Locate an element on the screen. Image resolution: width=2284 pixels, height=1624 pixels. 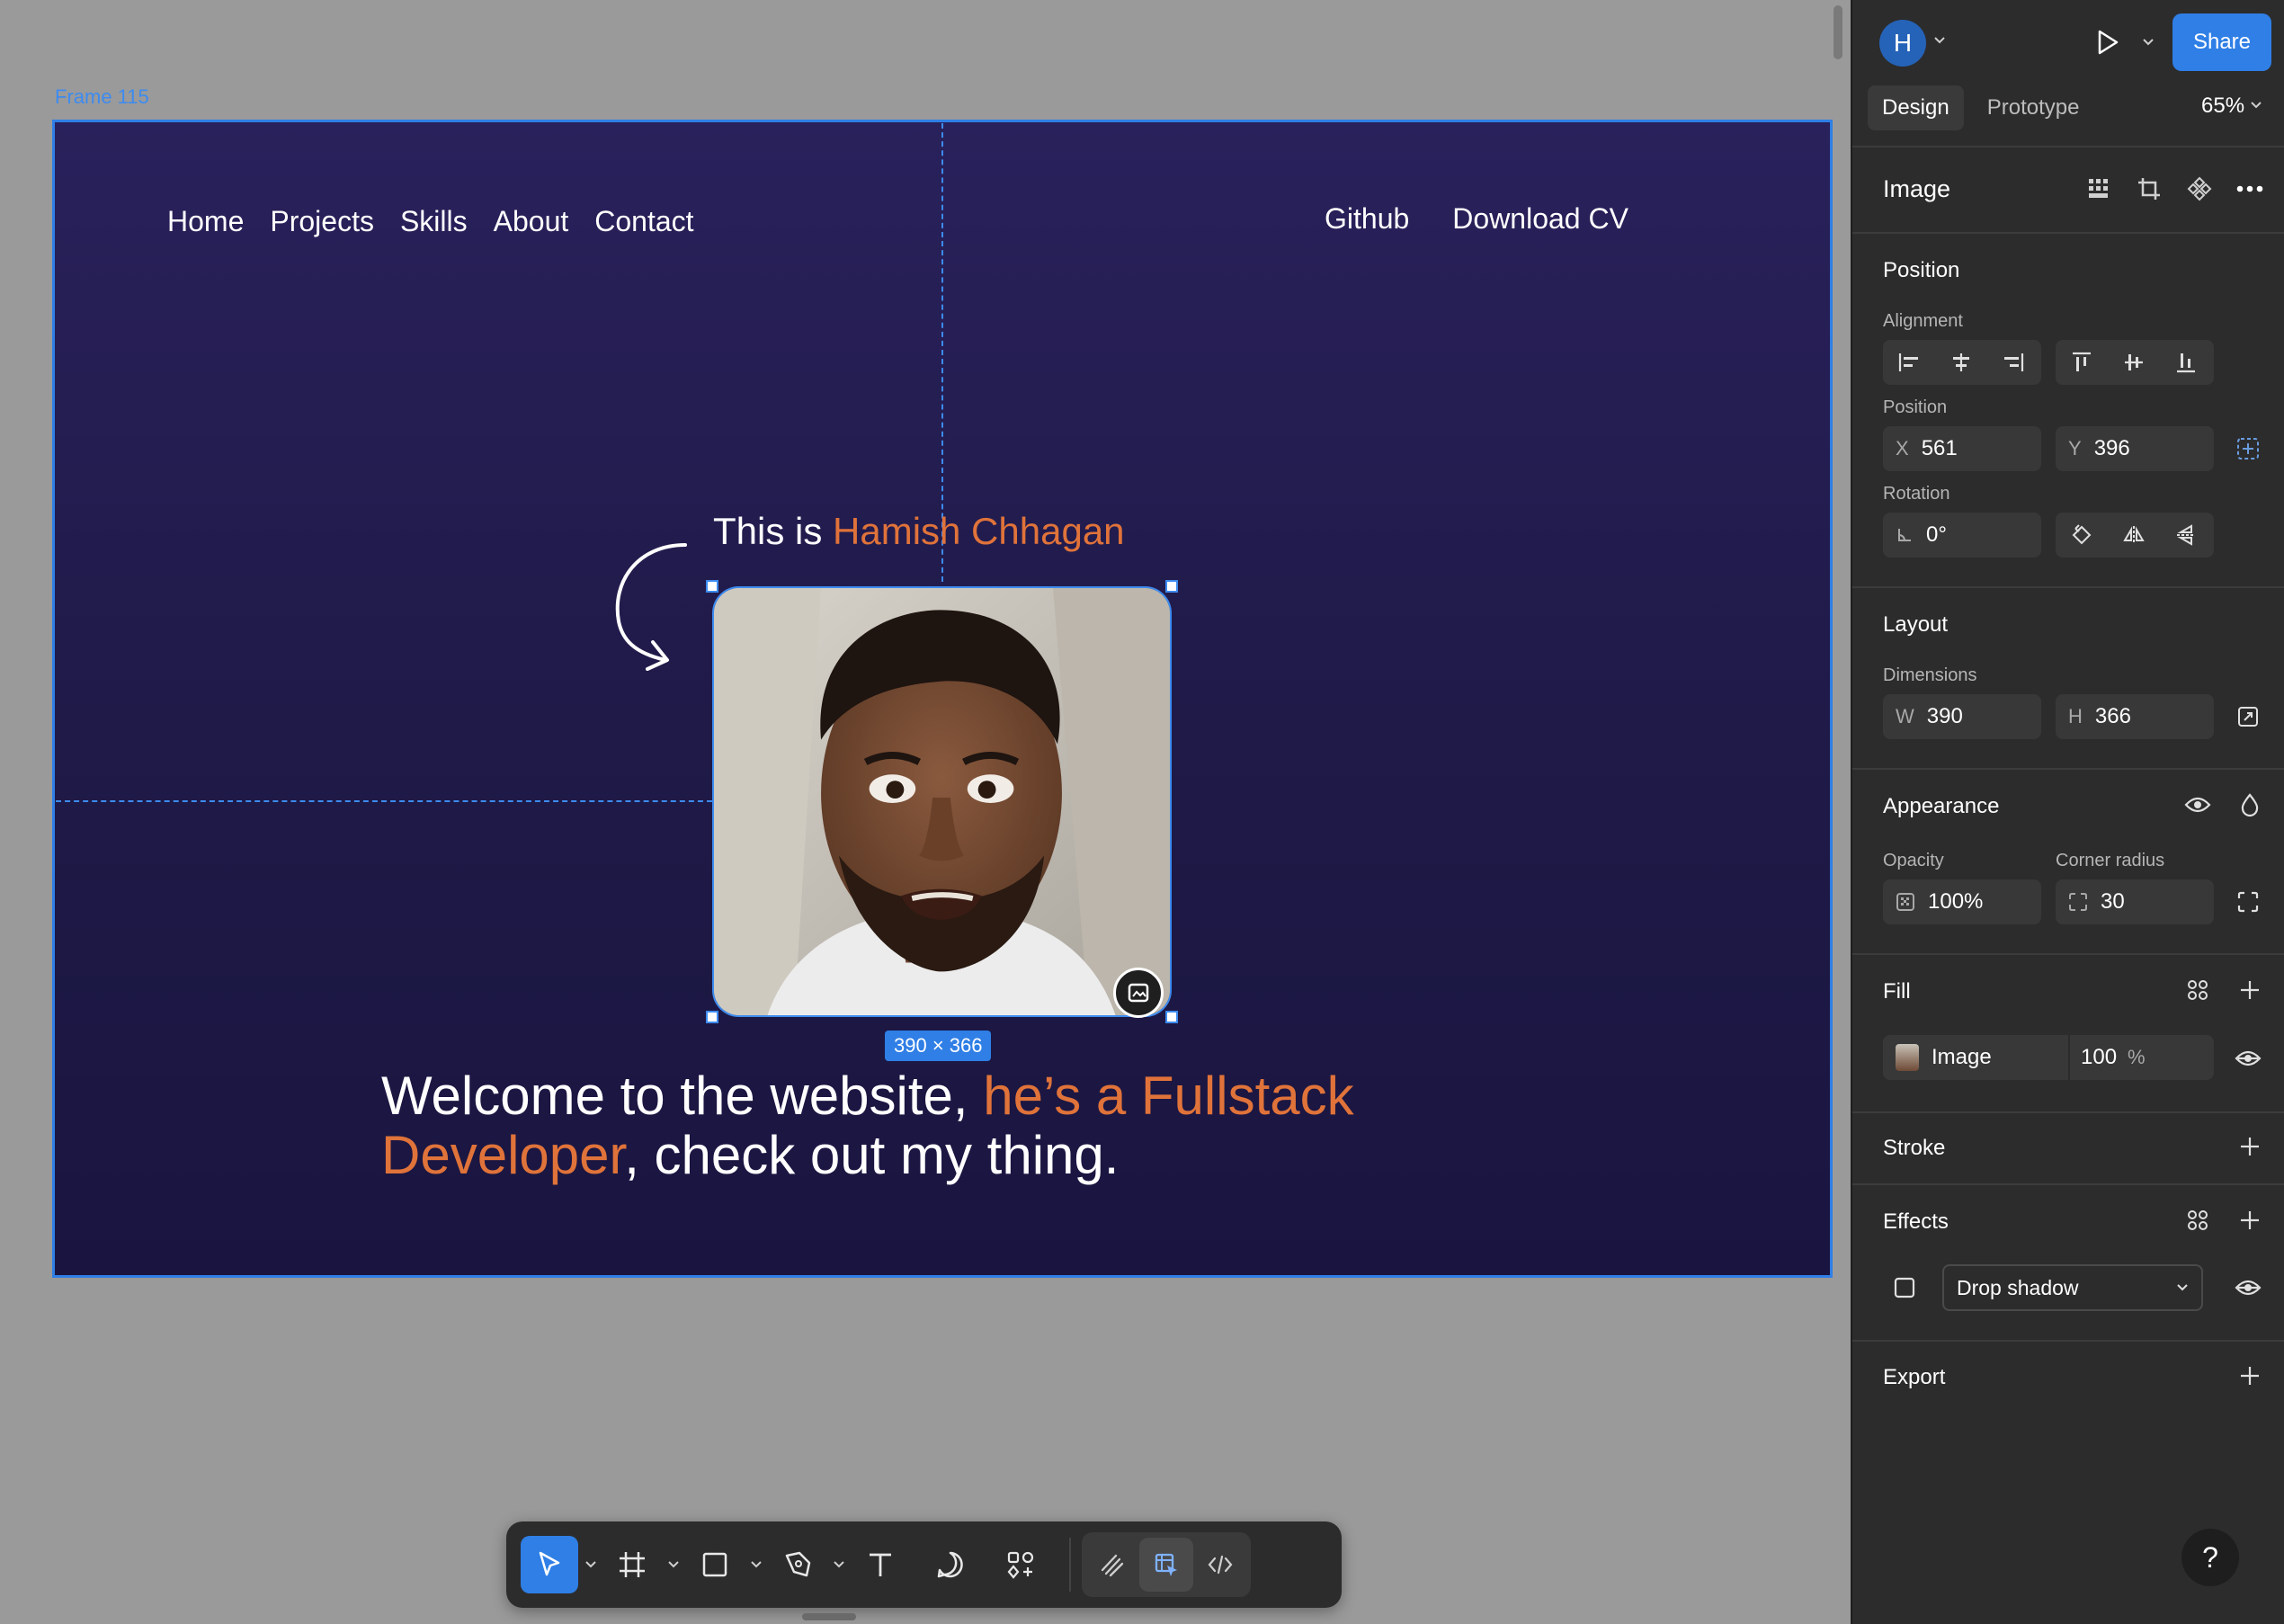
resize-handle-bottom-left is located at coordinates (712, 1017).